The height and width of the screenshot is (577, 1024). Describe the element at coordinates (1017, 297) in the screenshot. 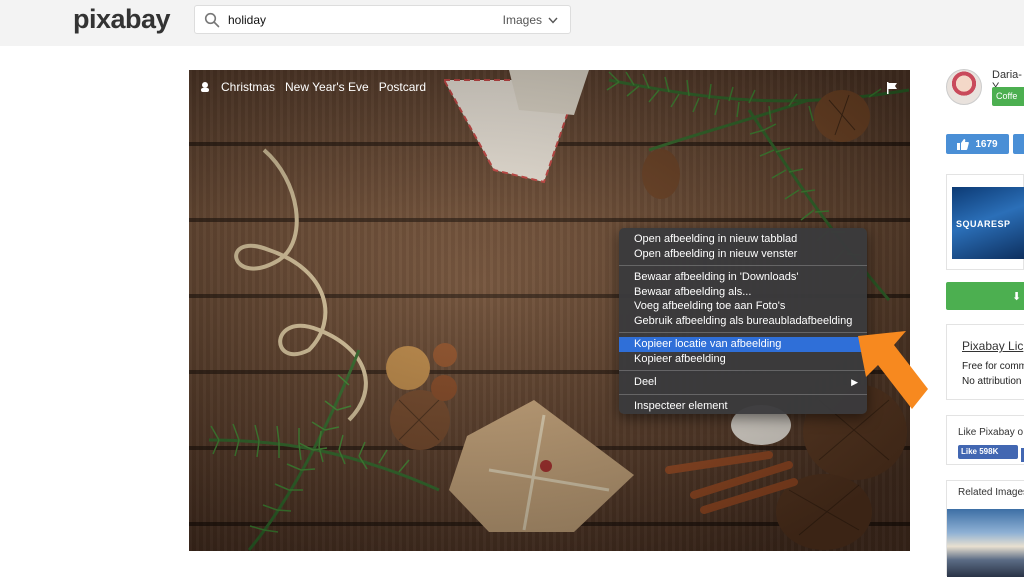

I see `download-icon: ⬇` at that location.